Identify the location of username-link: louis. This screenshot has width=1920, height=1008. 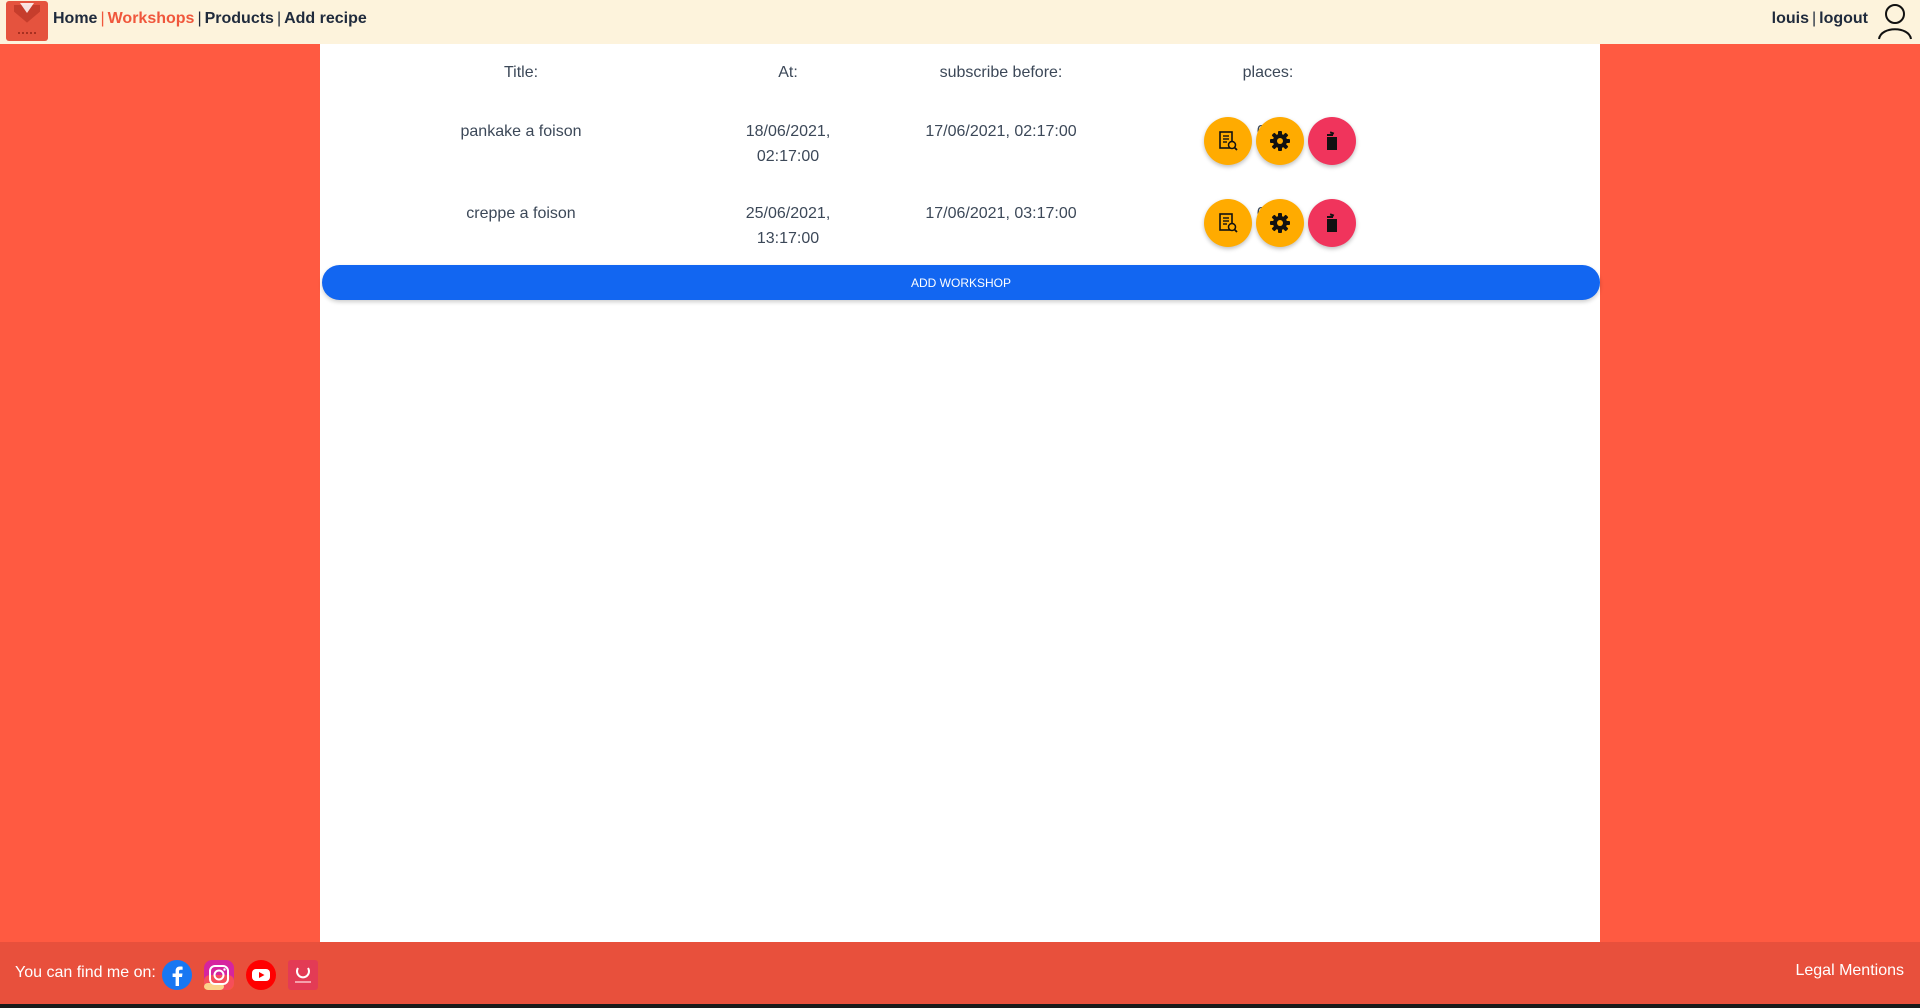
(1790, 18).